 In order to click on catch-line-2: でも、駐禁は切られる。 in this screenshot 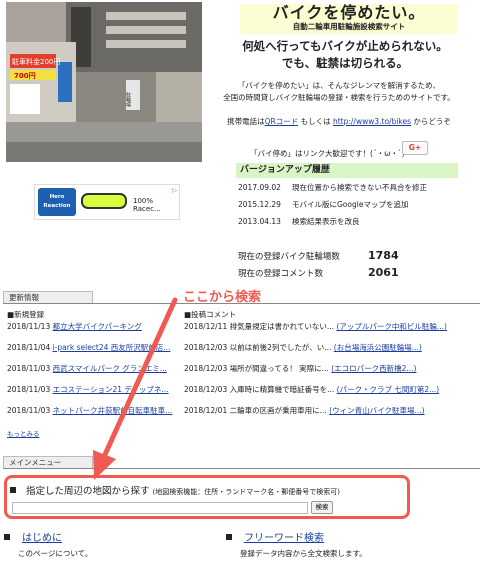, I will do `click(345, 63)`.